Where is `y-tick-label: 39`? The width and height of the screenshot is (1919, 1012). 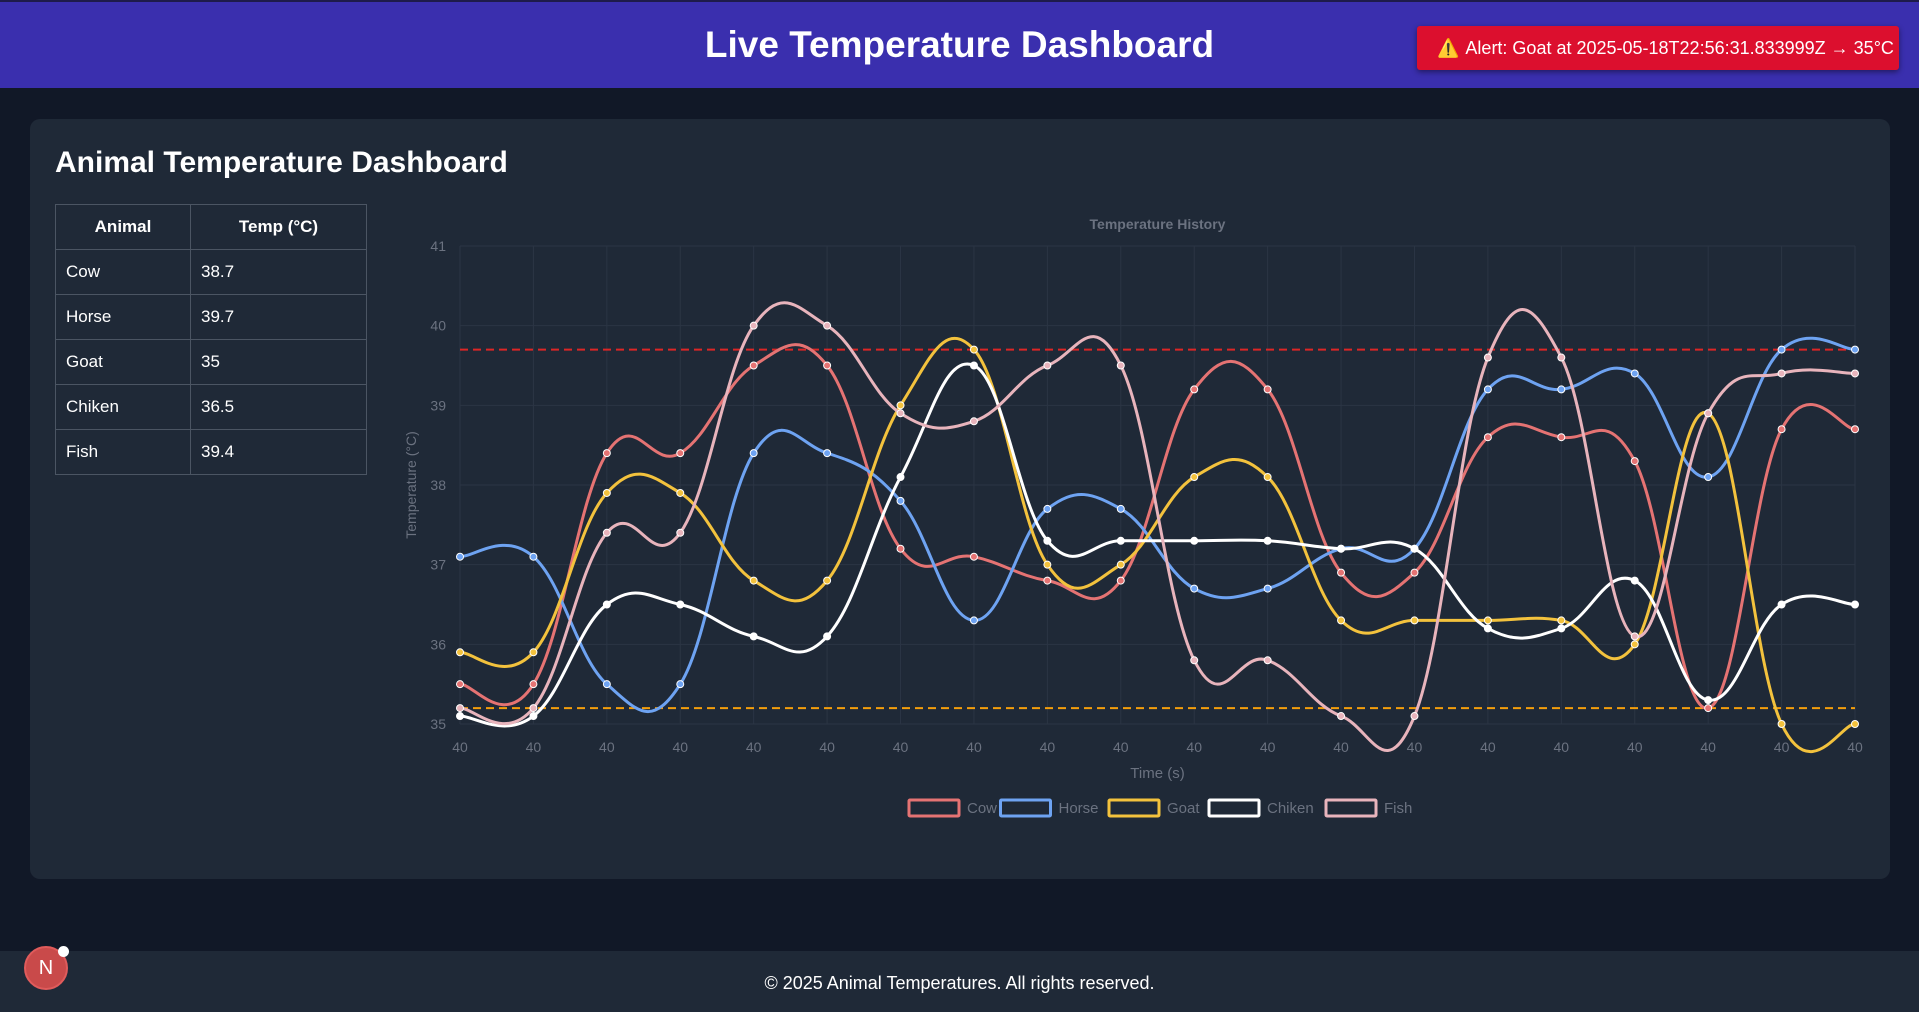 y-tick-label: 39 is located at coordinates (438, 405).